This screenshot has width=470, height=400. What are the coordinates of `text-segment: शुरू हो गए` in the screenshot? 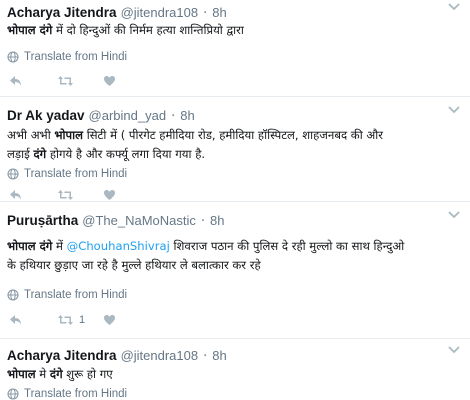 It's located at (87, 374).